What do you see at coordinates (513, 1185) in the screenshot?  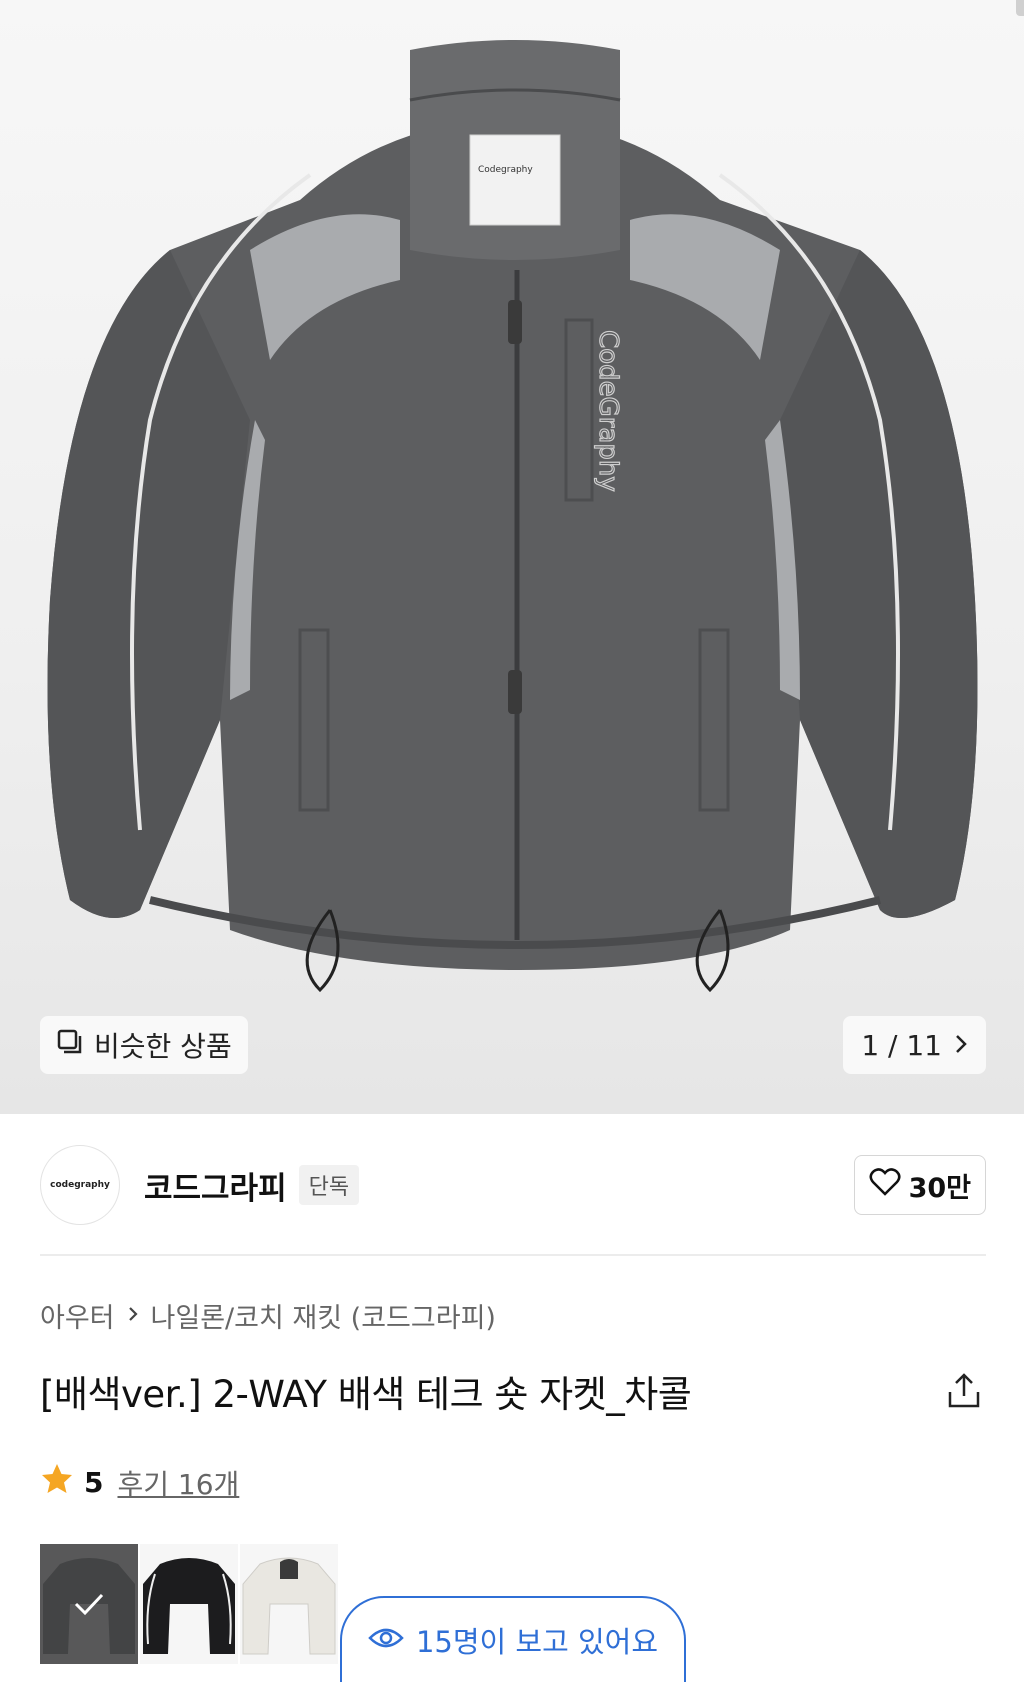 I see `brand-row: codegraphy 코드그라피 단독 30만` at bounding box center [513, 1185].